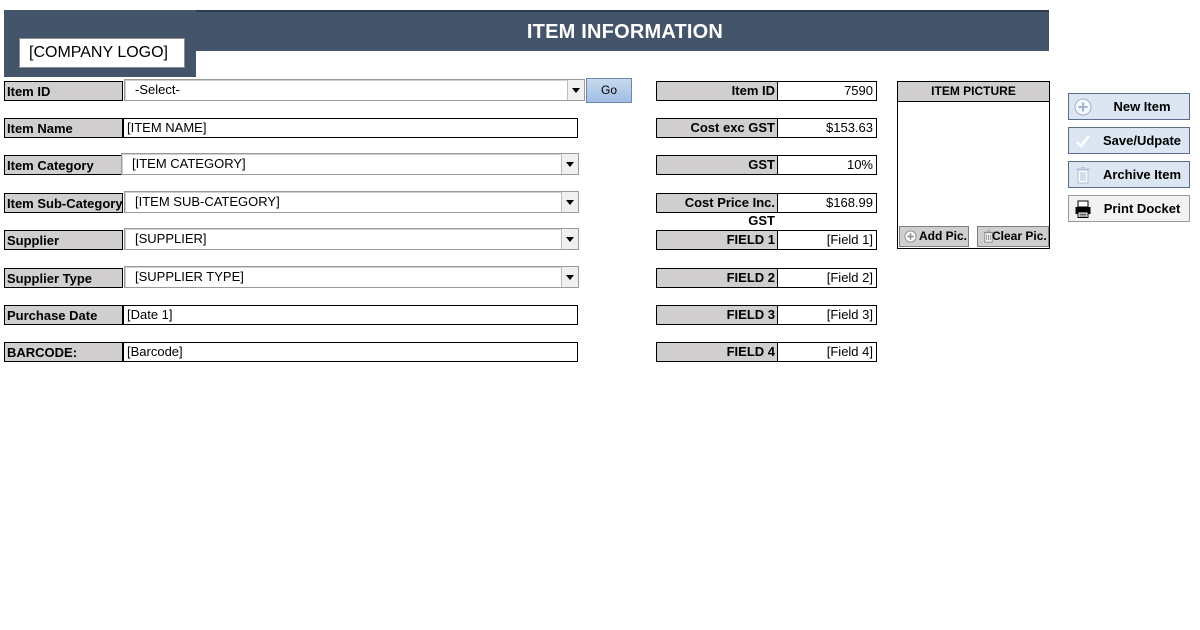 This screenshot has width=1200, height=630. Describe the element at coordinates (350, 352) in the screenshot. I see `barcode-field: [Barcode]` at that location.